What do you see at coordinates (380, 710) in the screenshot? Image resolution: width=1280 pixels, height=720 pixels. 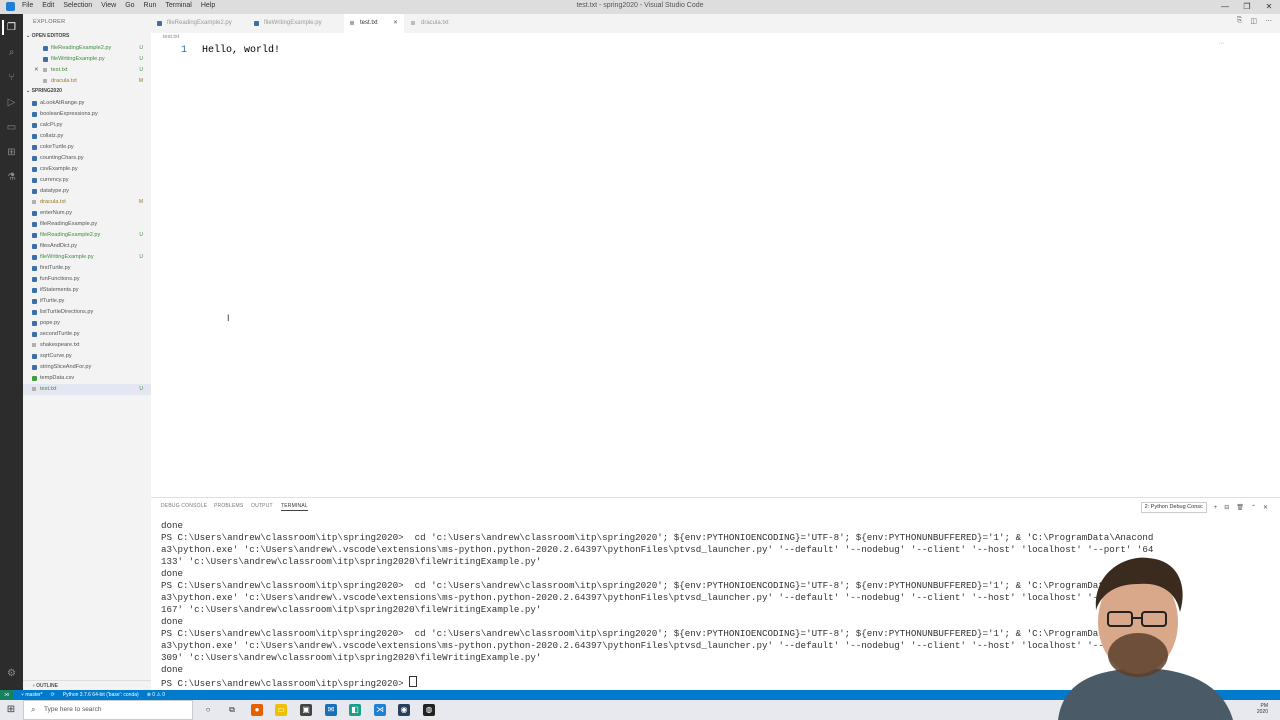 I see `vscode-taskbar-icon: ⋊` at bounding box center [380, 710].